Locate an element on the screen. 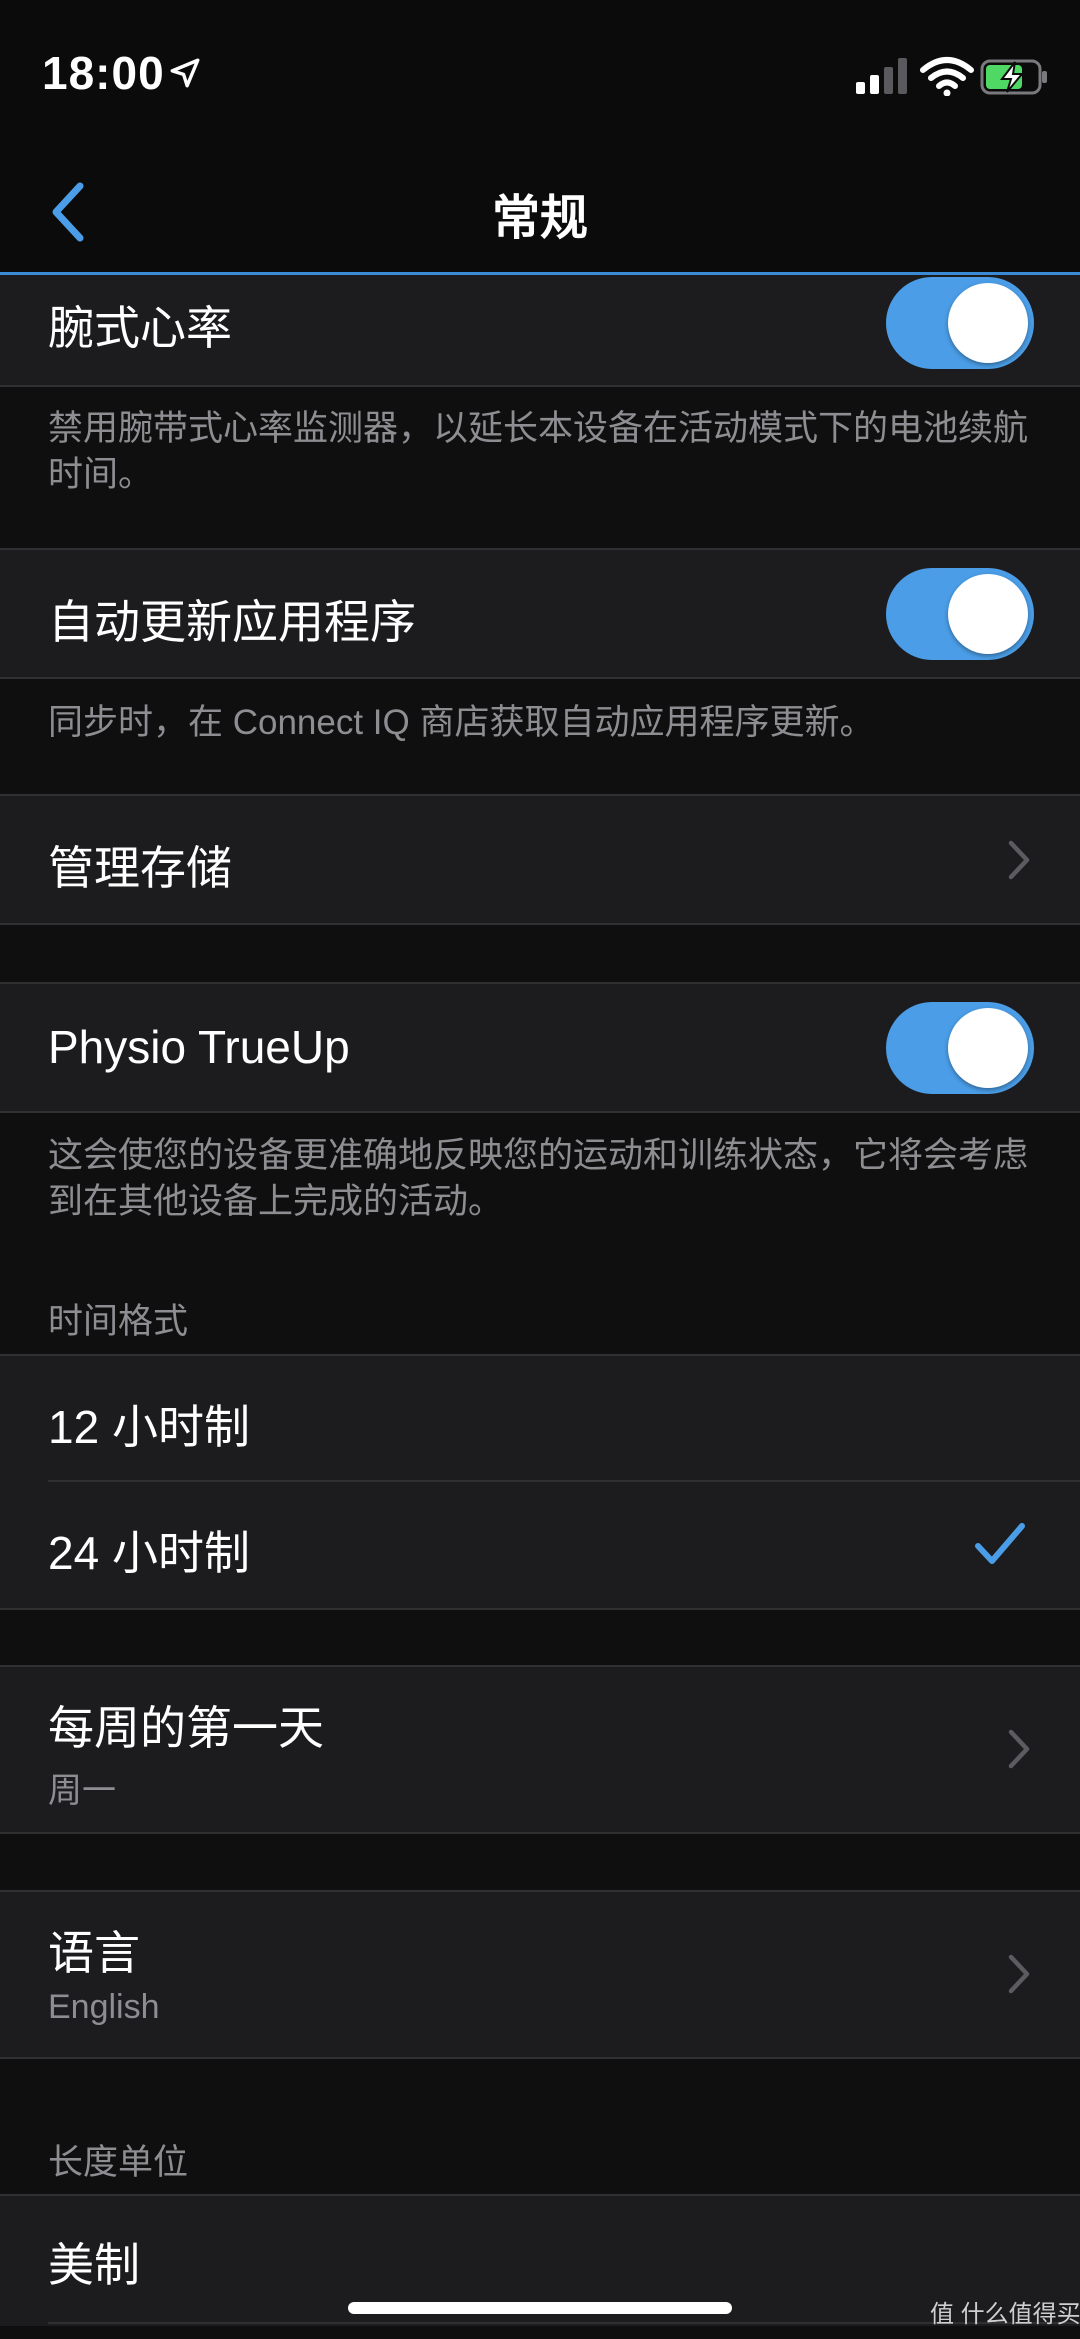 The height and width of the screenshot is (2339, 1080). time-format-12h-option: 12 小时制 is located at coordinates (540, 1419).